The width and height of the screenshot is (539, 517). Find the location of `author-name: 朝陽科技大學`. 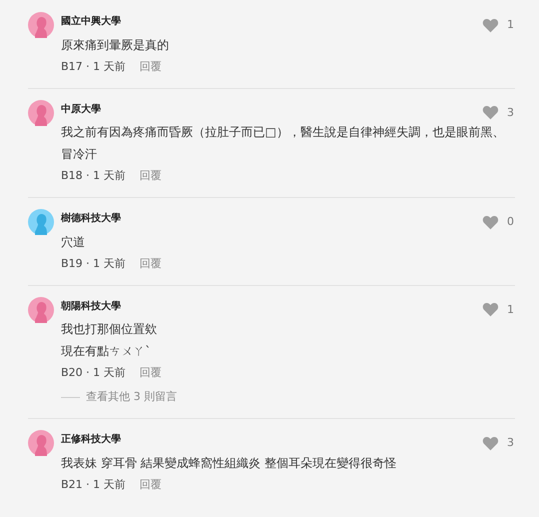

author-name: 朝陽科技大學 is located at coordinates (91, 307).